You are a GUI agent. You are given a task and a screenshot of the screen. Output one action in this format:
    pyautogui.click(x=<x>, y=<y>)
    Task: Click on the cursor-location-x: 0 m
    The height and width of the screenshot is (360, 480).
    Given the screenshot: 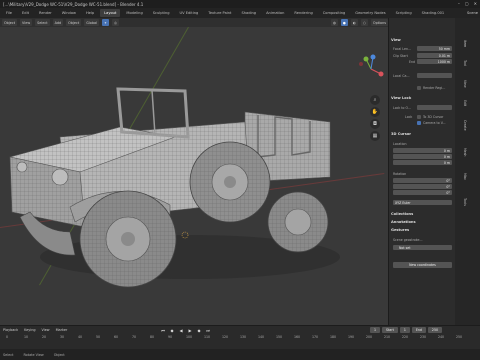 What is the action you would take?
    pyautogui.click(x=422, y=150)
    